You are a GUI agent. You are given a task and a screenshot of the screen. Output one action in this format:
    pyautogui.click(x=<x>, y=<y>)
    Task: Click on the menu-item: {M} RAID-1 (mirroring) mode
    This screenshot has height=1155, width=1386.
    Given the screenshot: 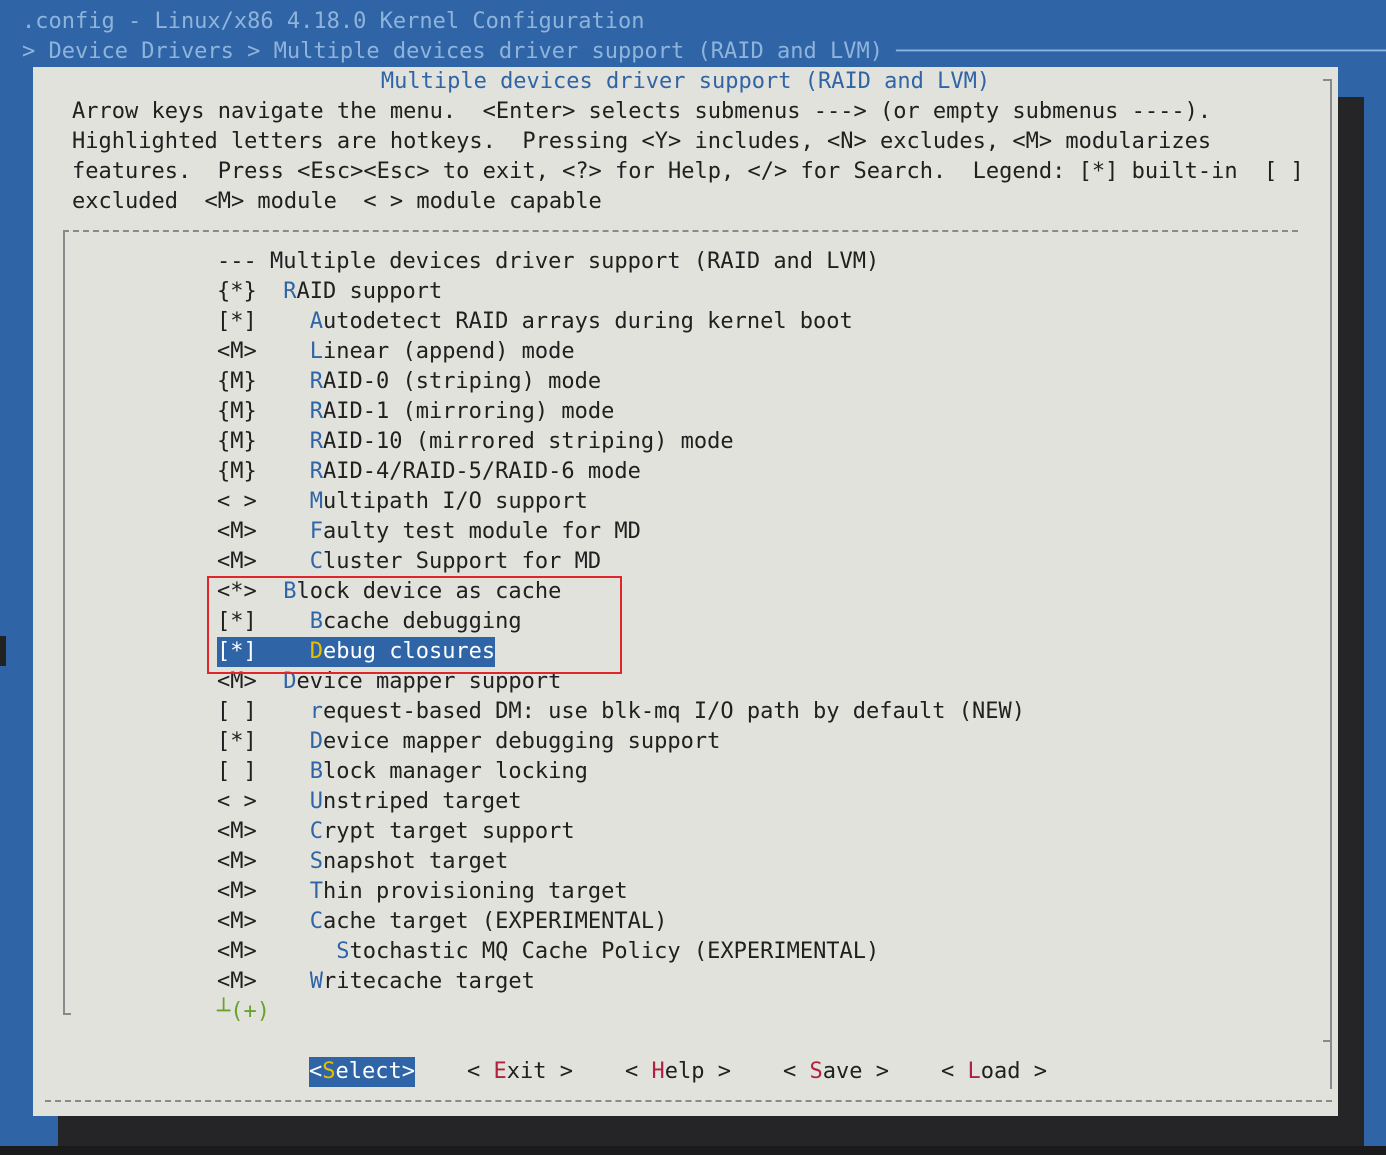 What is the action you would take?
    pyautogui.click(x=415, y=412)
    